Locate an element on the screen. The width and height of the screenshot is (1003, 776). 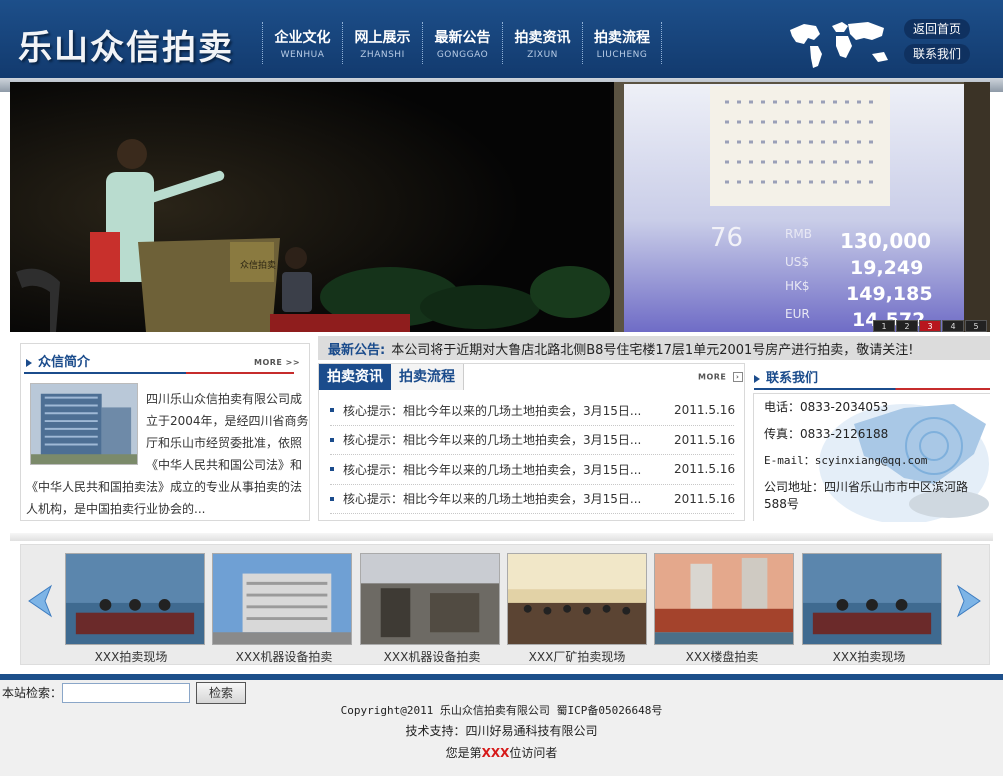
nav-item-liucheng: 拍卖流程 LIUCHENG is located at coordinates (622, 43).